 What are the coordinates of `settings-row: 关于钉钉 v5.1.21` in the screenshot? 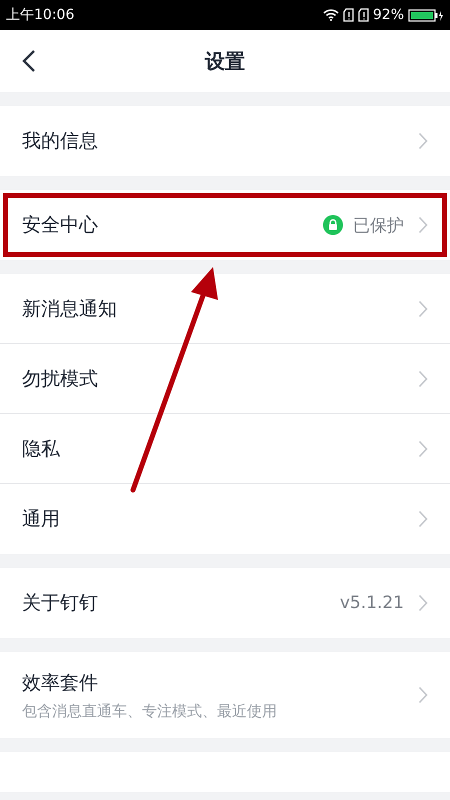 It's located at (225, 603).